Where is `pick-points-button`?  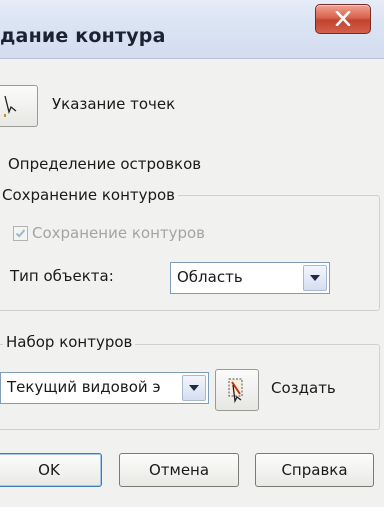 pick-points-button is located at coordinates (19, 106).